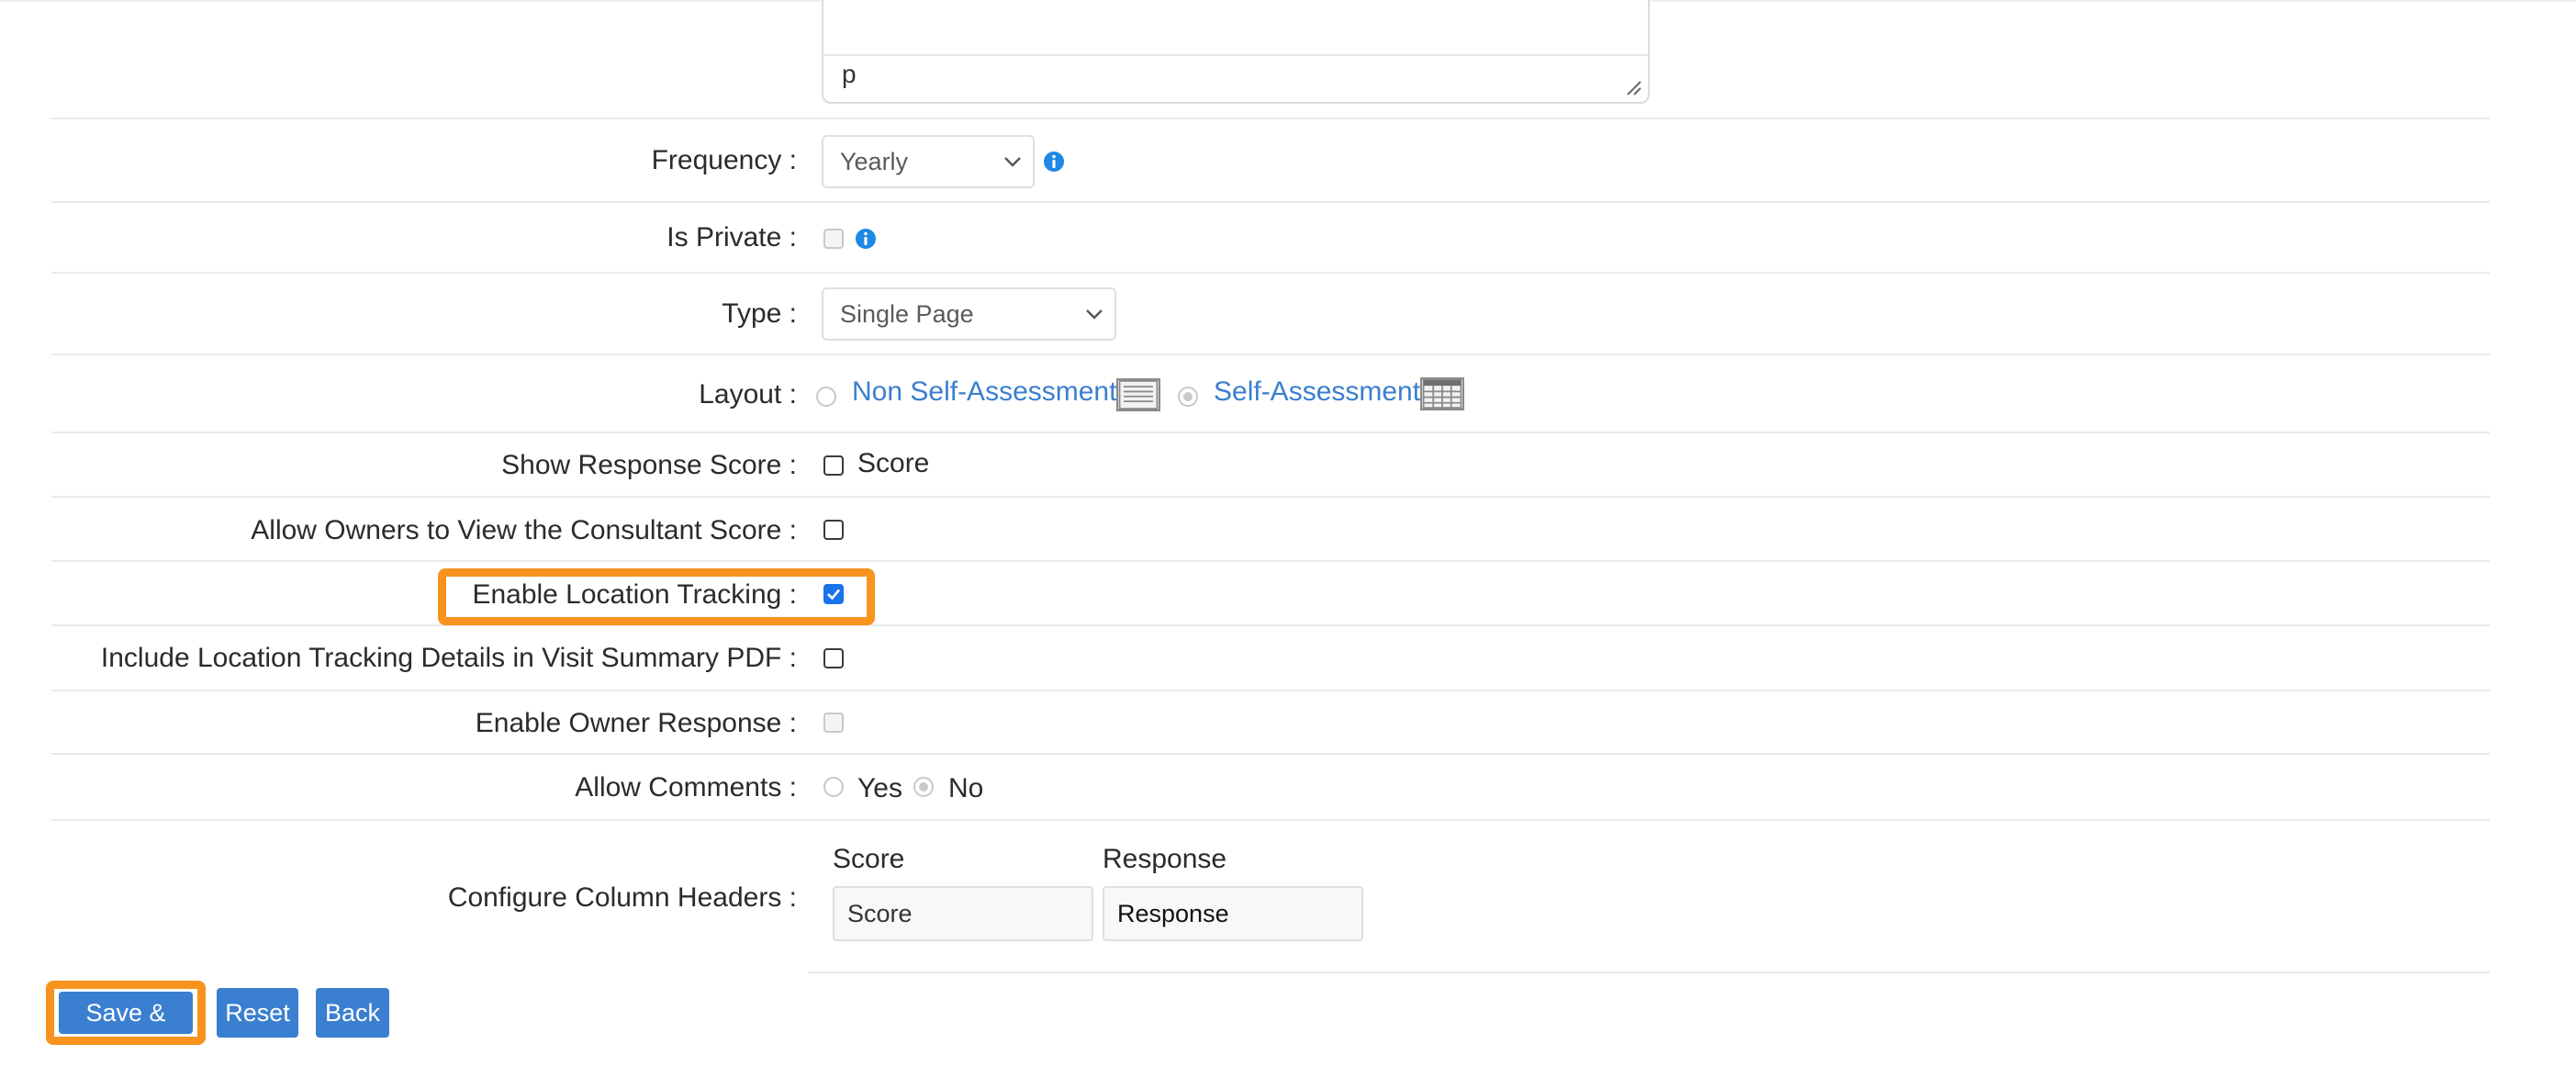 The height and width of the screenshot is (1089, 2576). What do you see at coordinates (1165, 859) in the screenshot?
I see `response-column-header: Response` at bounding box center [1165, 859].